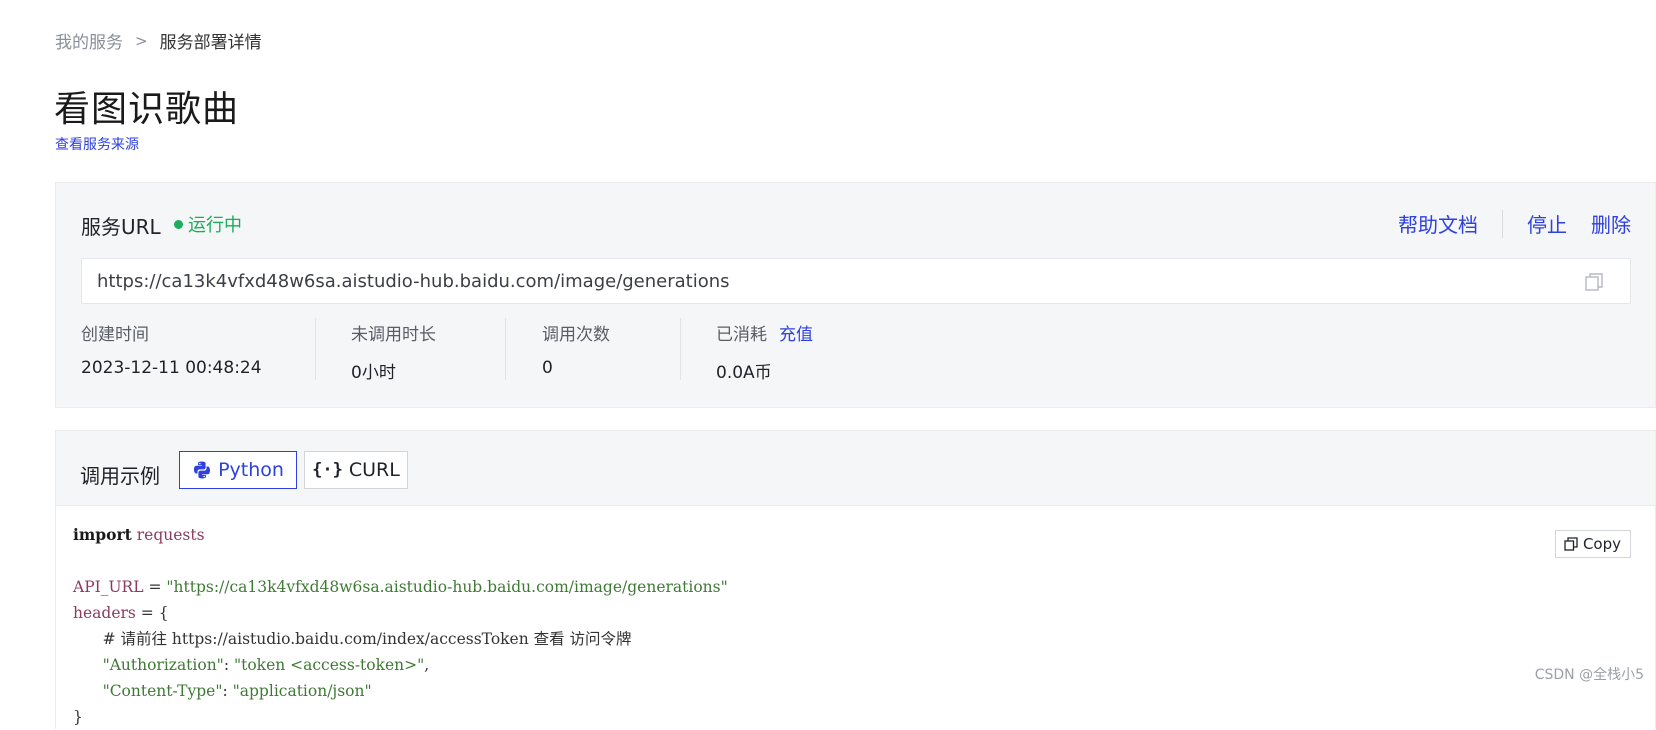 Image resolution: width=1656 pixels, height=730 pixels. What do you see at coordinates (1571, 544) in the screenshot?
I see `copy-icon` at bounding box center [1571, 544].